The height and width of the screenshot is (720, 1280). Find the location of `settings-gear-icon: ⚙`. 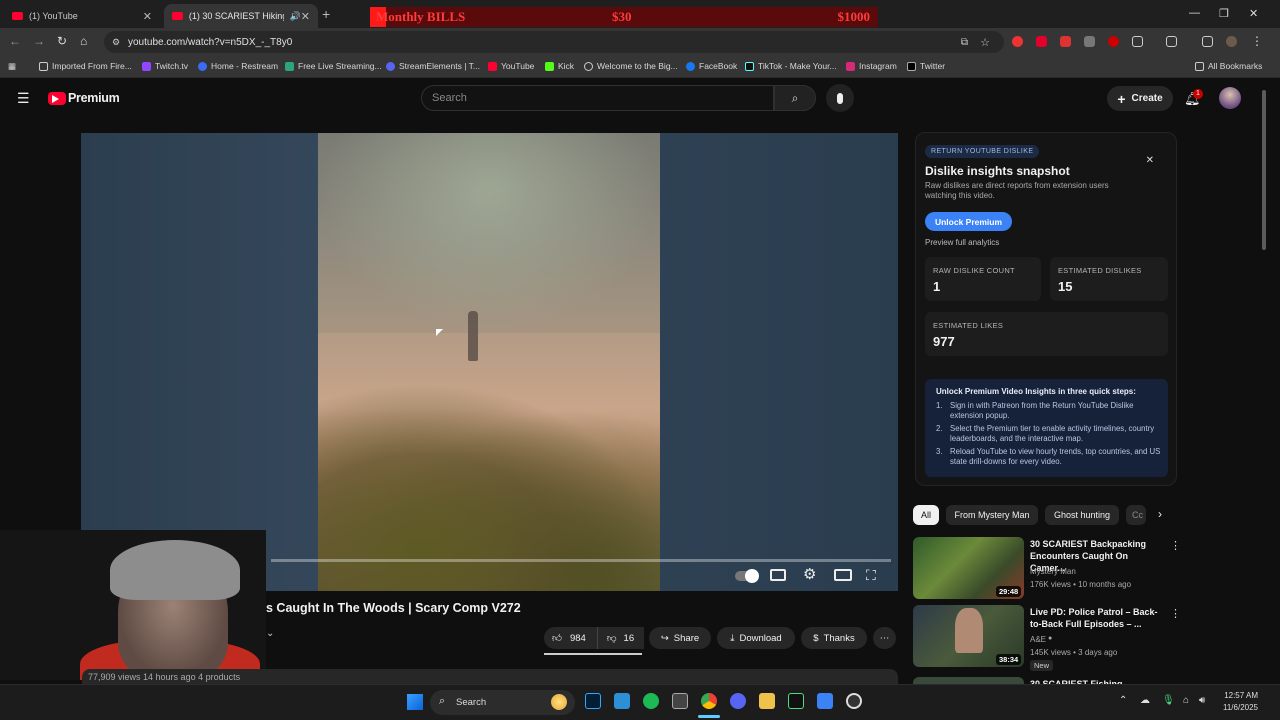

settings-gear-icon: ⚙ is located at coordinates (809, 574).